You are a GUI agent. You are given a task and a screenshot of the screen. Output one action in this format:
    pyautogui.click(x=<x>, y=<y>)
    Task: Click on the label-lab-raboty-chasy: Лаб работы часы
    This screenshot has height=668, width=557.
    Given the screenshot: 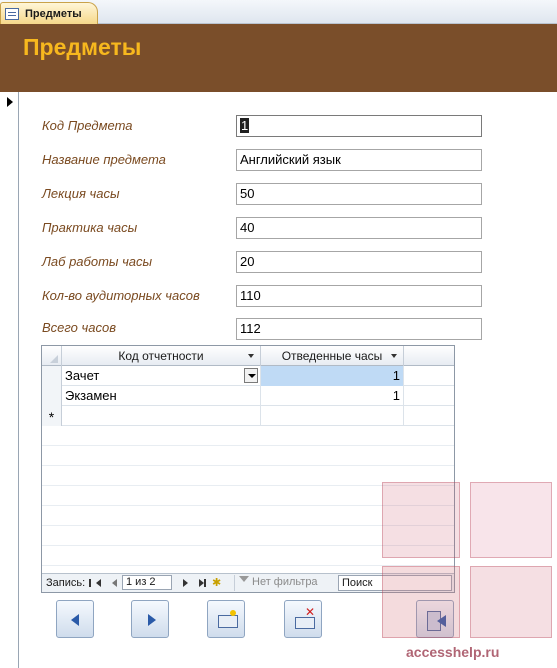 What is the action you would take?
    pyautogui.click(x=97, y=261)
    